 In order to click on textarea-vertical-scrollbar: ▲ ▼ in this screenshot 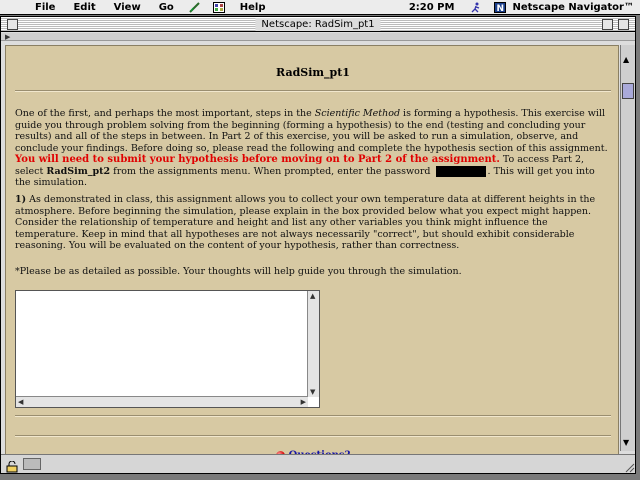, I will do `click(313, 344)`.